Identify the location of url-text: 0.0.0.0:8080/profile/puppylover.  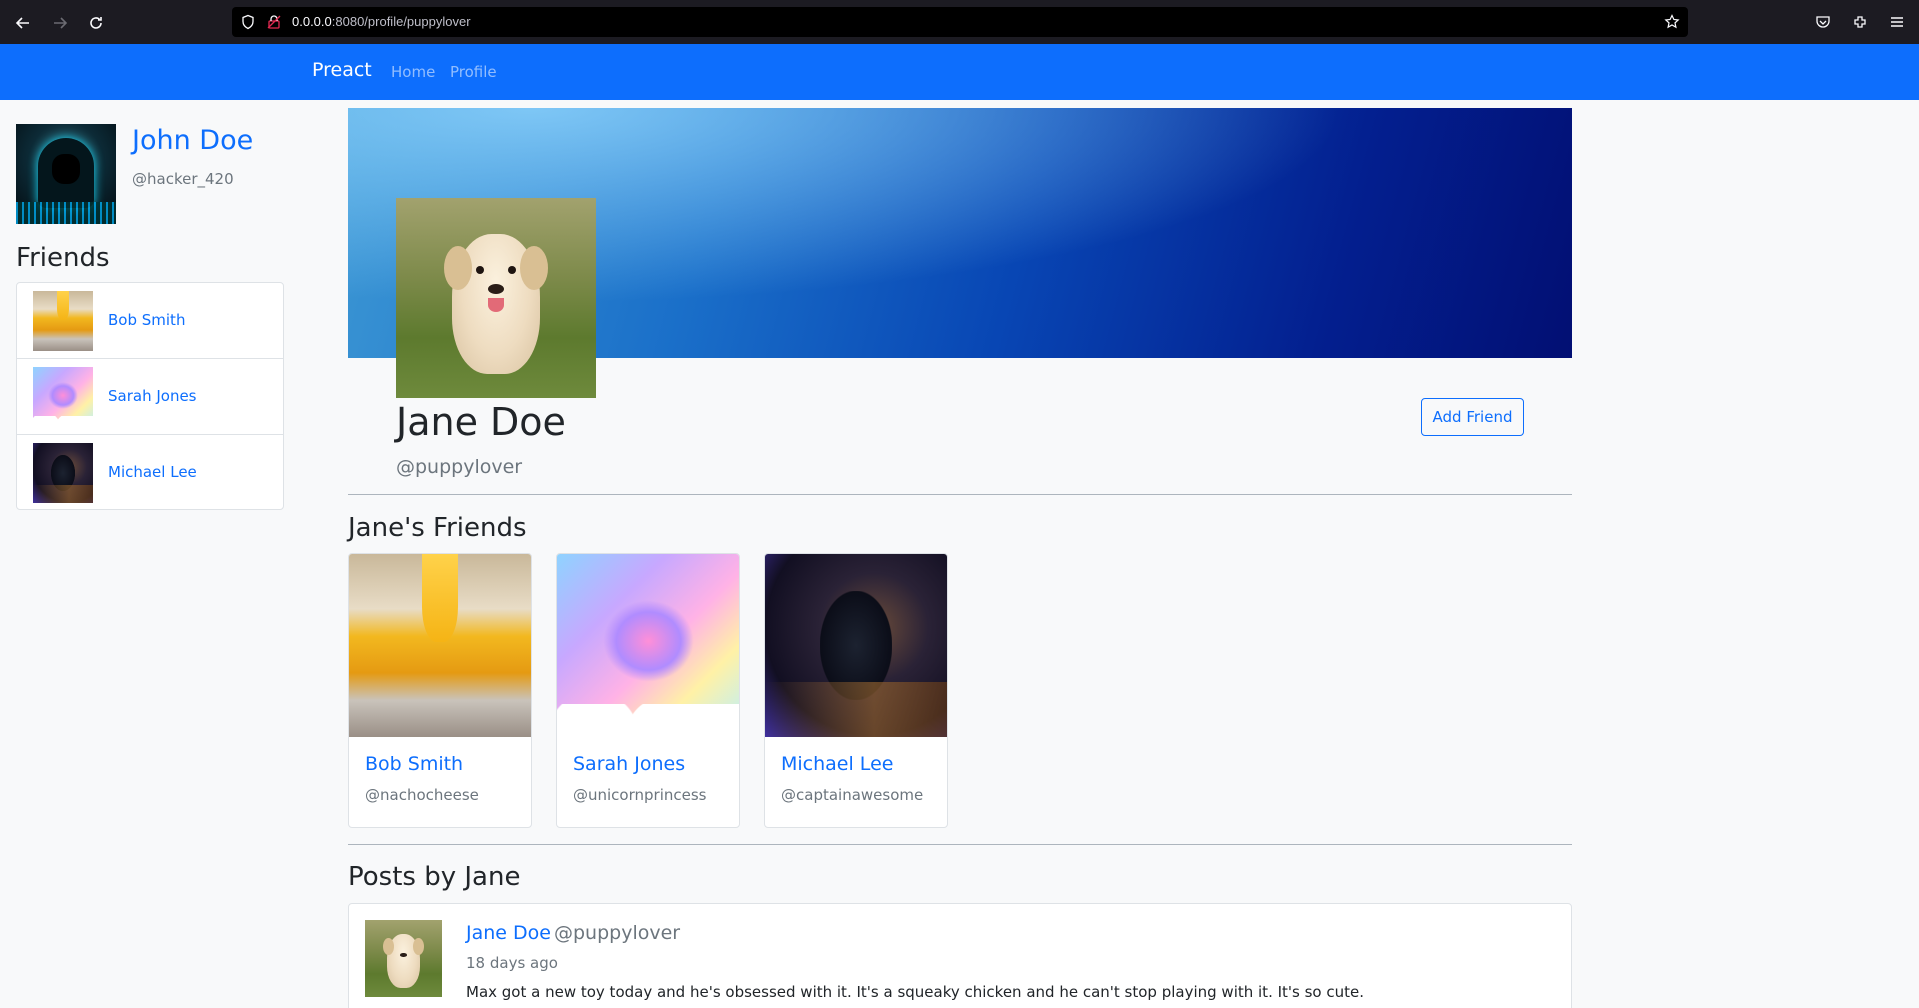
(381, 21).